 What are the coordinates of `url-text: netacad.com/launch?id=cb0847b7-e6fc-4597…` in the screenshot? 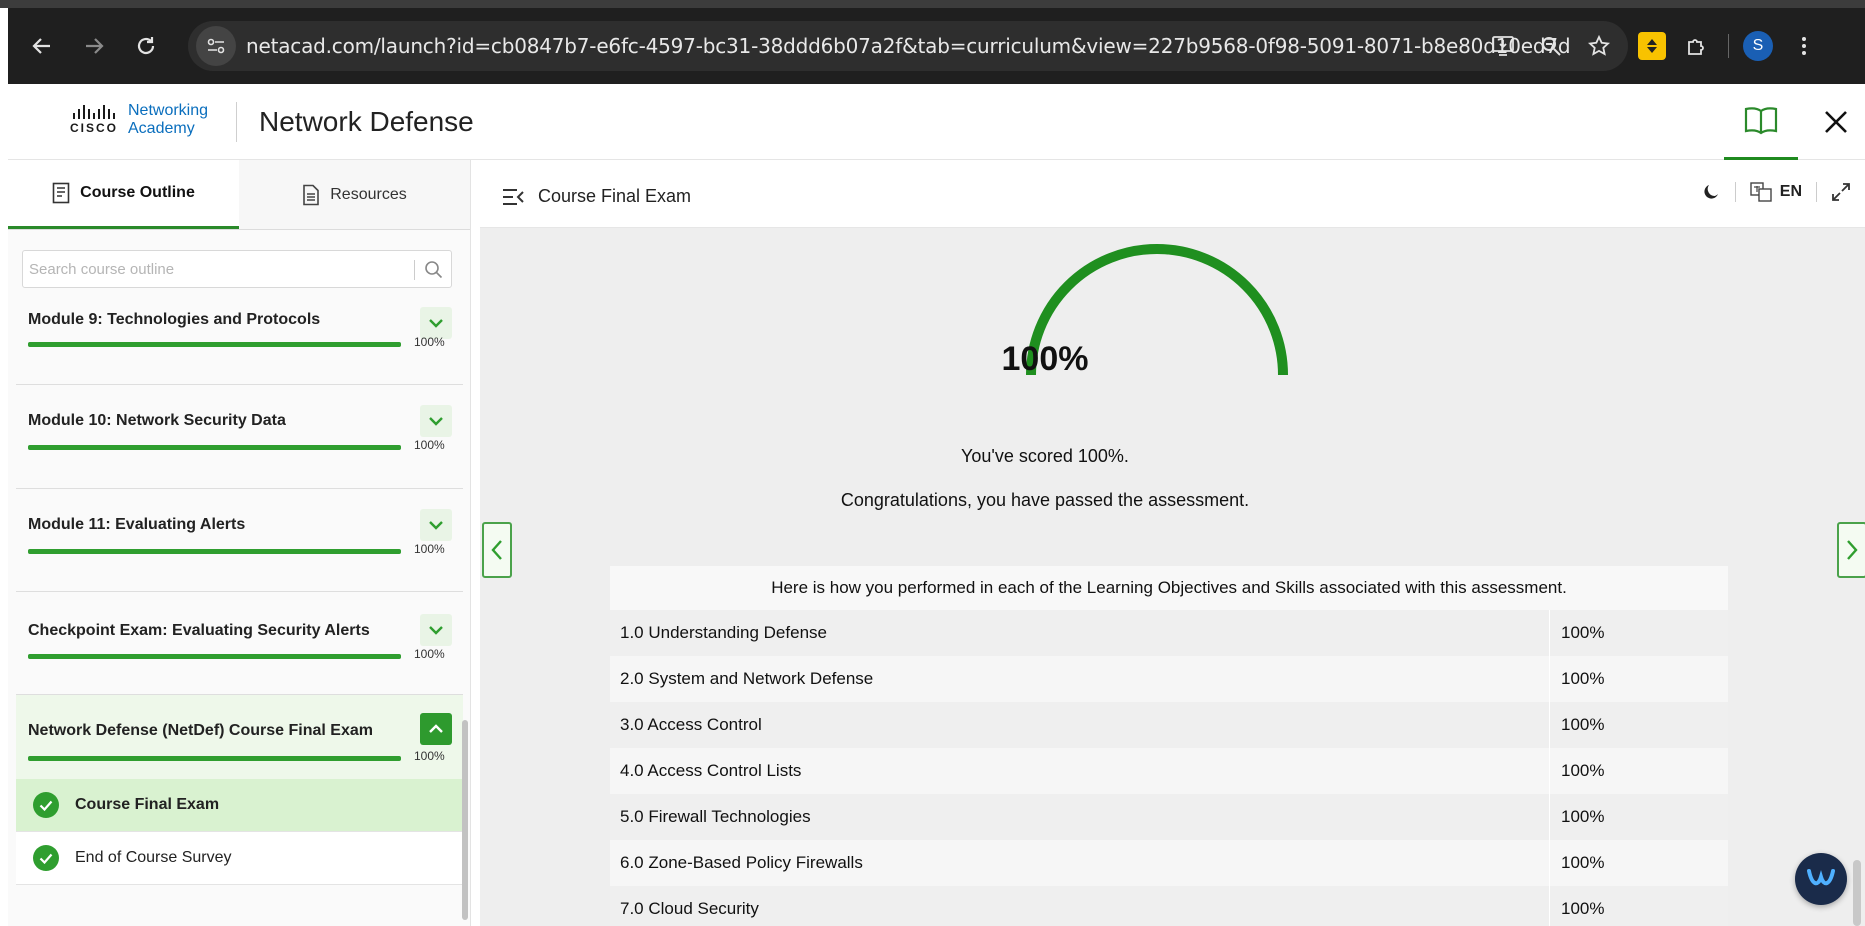 It's located at (908, 46).